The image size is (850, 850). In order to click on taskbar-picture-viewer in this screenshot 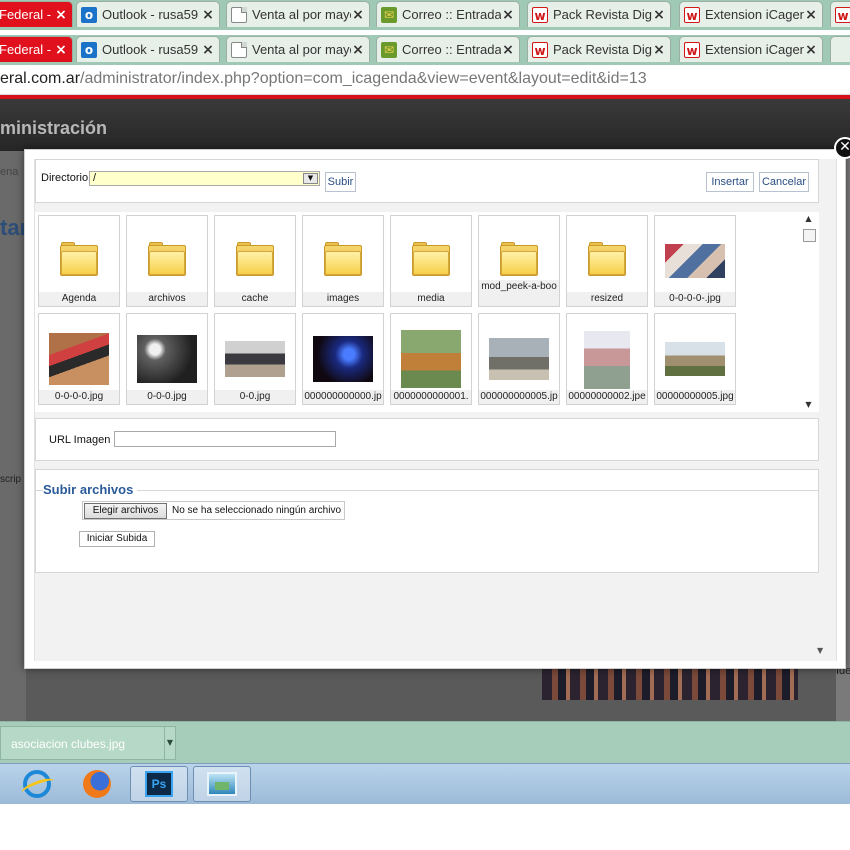, I will do `click(222, 784)`.